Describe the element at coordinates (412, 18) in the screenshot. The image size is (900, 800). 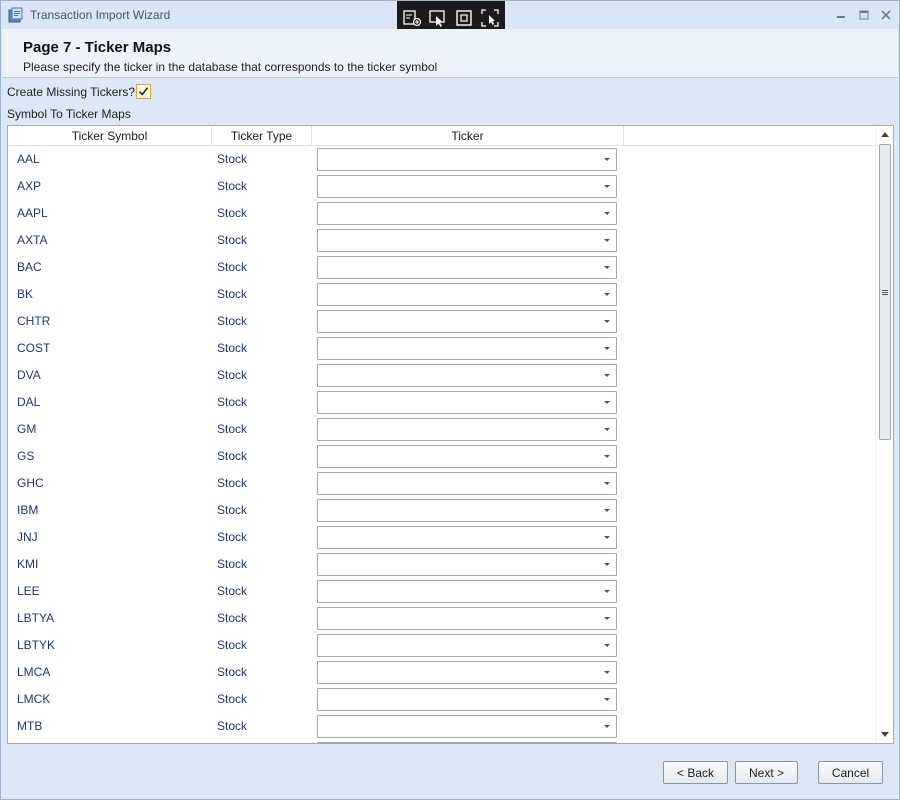
I see `add-region-icon` at that location.